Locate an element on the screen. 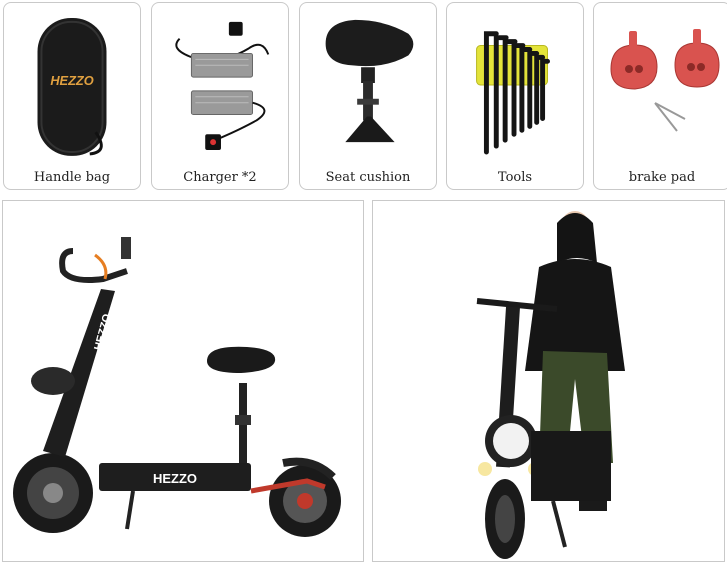 The height and width of the screenshot is (563, 727). accessory-label: Charger *2 is located at coordinates (220, 177).